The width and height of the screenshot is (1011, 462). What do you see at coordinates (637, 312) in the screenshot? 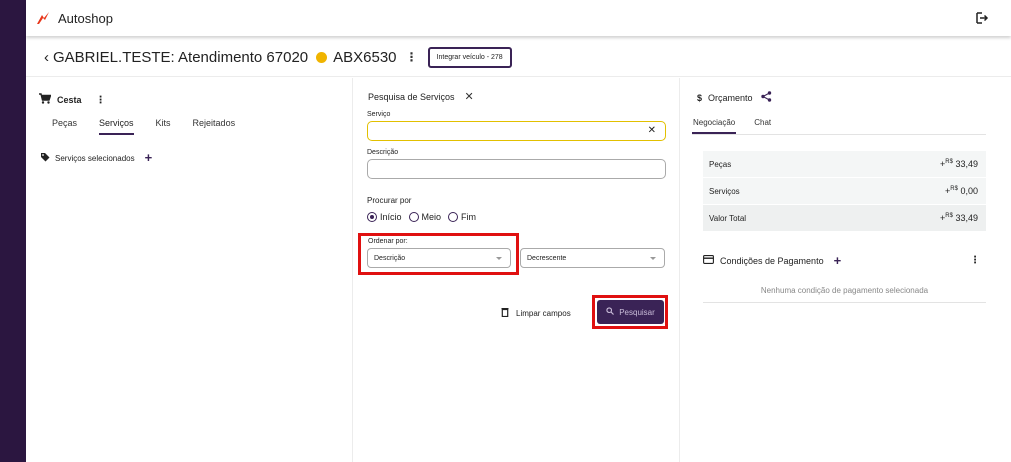
I see `search-button-label: Pesquisar` at bounding box center [637, 312].